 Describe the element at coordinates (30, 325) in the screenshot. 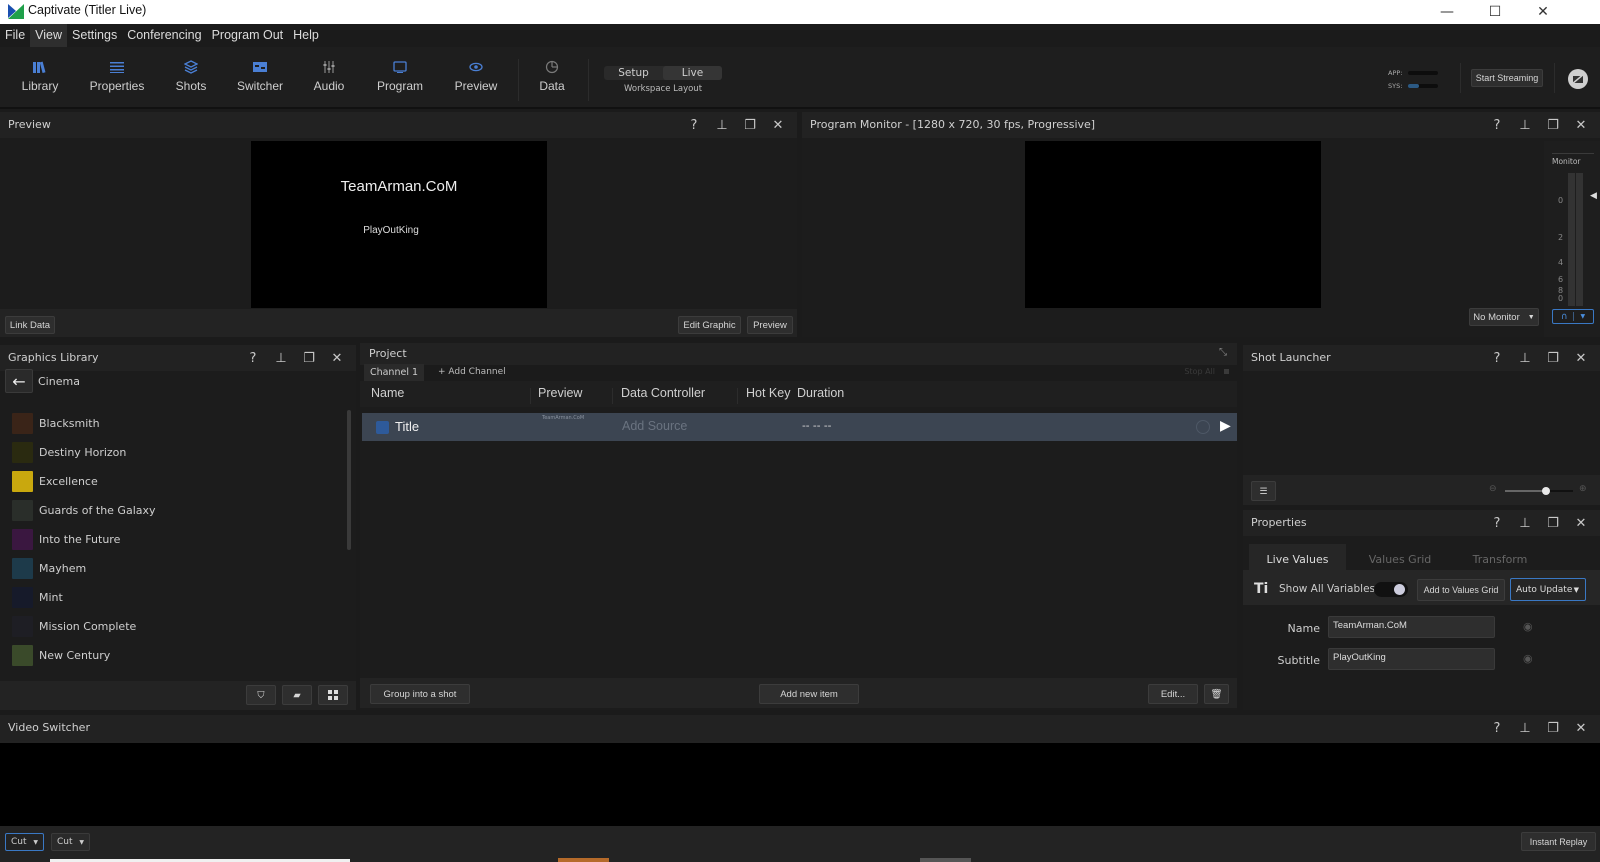

I see `link-data-button: Link Data` at that location.